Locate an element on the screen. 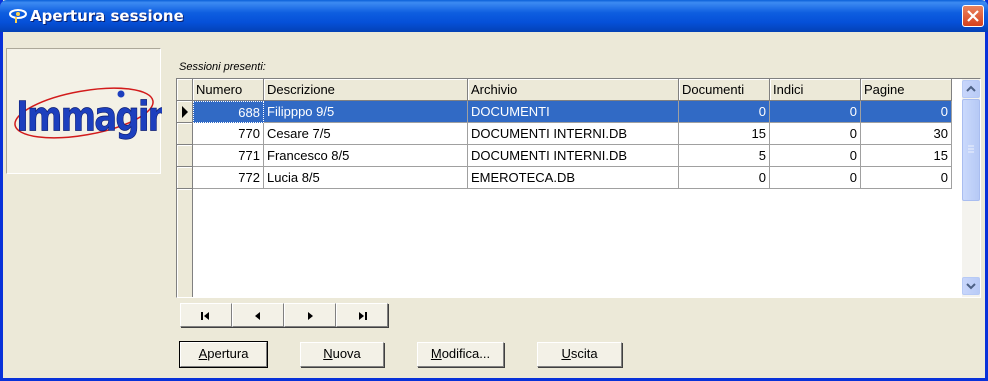  cell-numero: 771 is located at coordinates (228, 156).